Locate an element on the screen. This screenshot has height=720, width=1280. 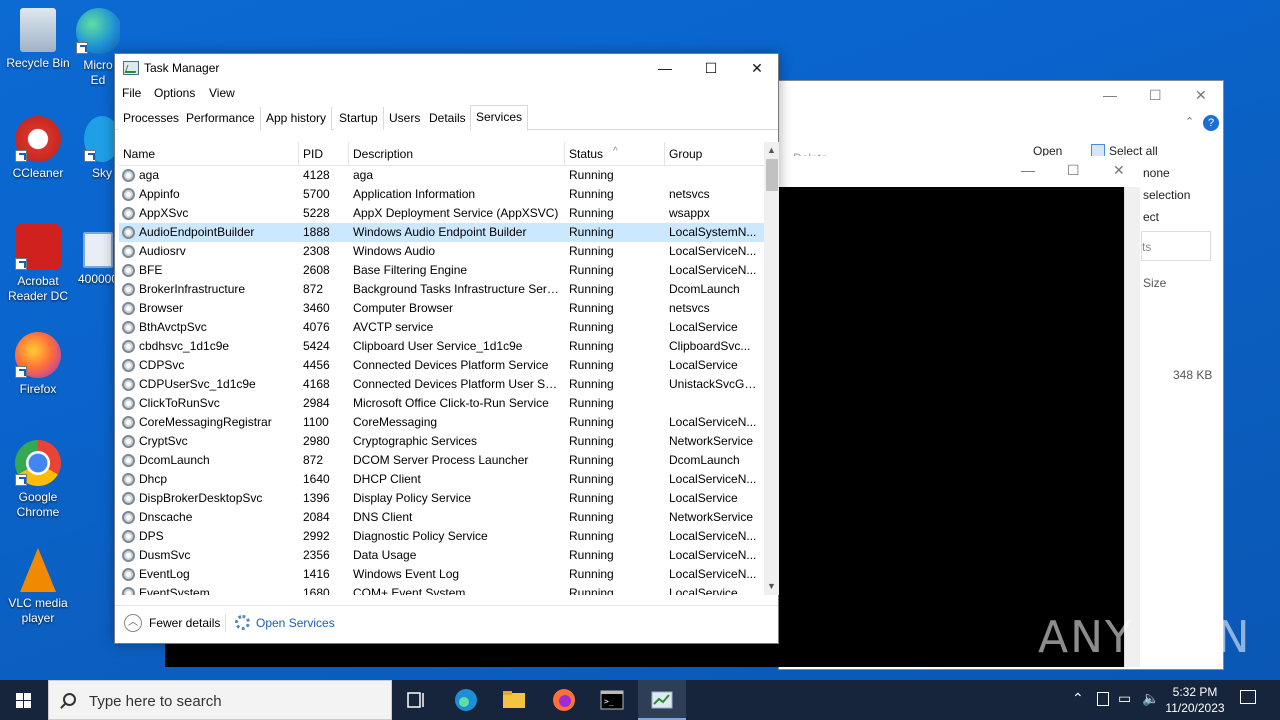
tab-services: Services is located at coordinates (499, 118).